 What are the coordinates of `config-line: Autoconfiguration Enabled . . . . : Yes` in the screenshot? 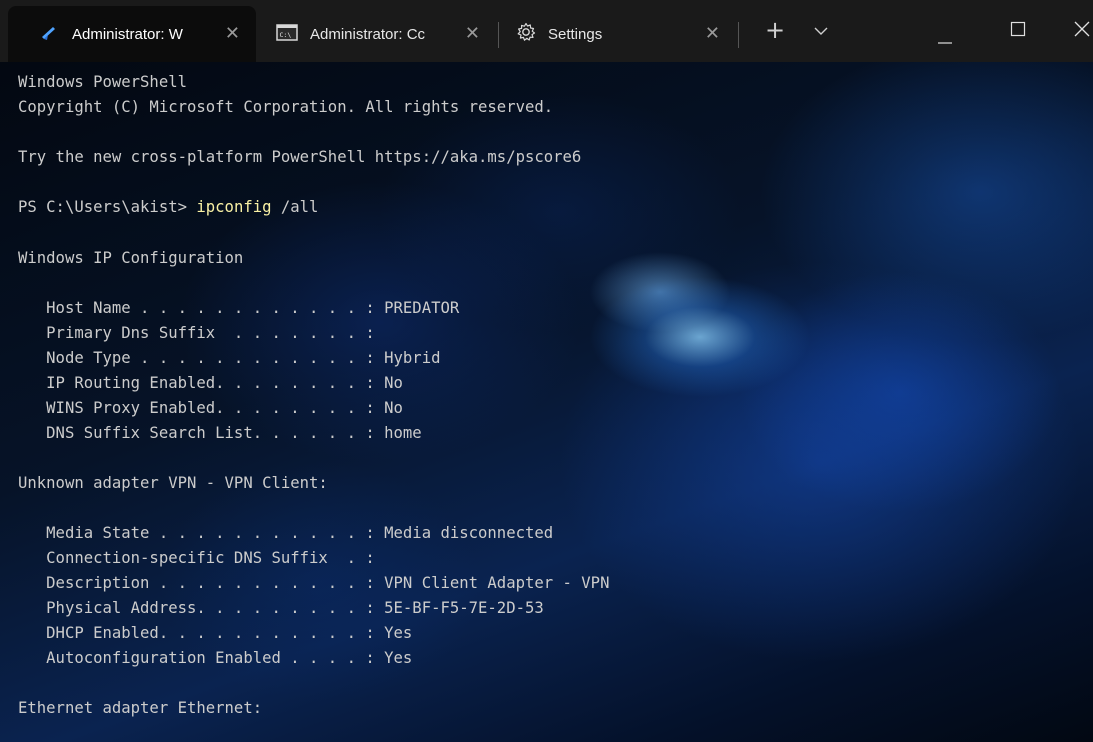 It's located at (215, 658).